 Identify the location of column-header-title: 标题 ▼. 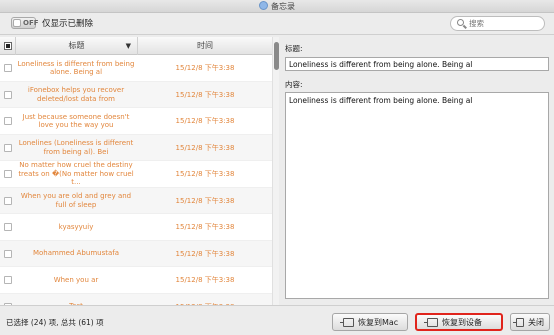
(76, 46).